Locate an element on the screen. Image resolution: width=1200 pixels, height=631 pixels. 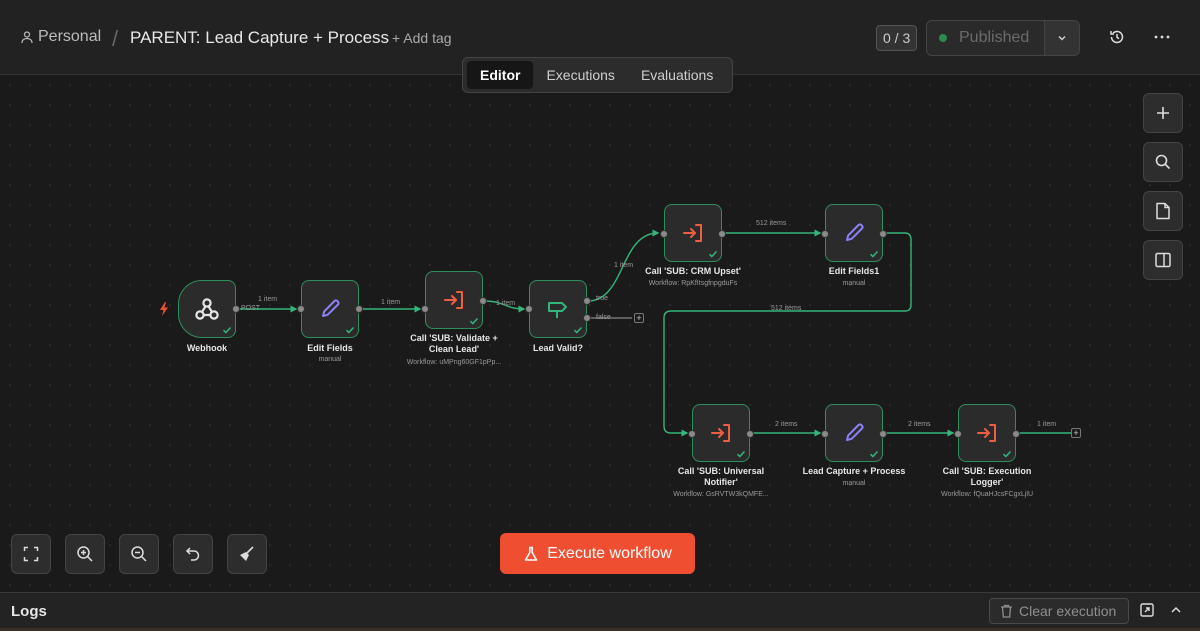
pop-out-icon is located at coordinates (1147, 610).